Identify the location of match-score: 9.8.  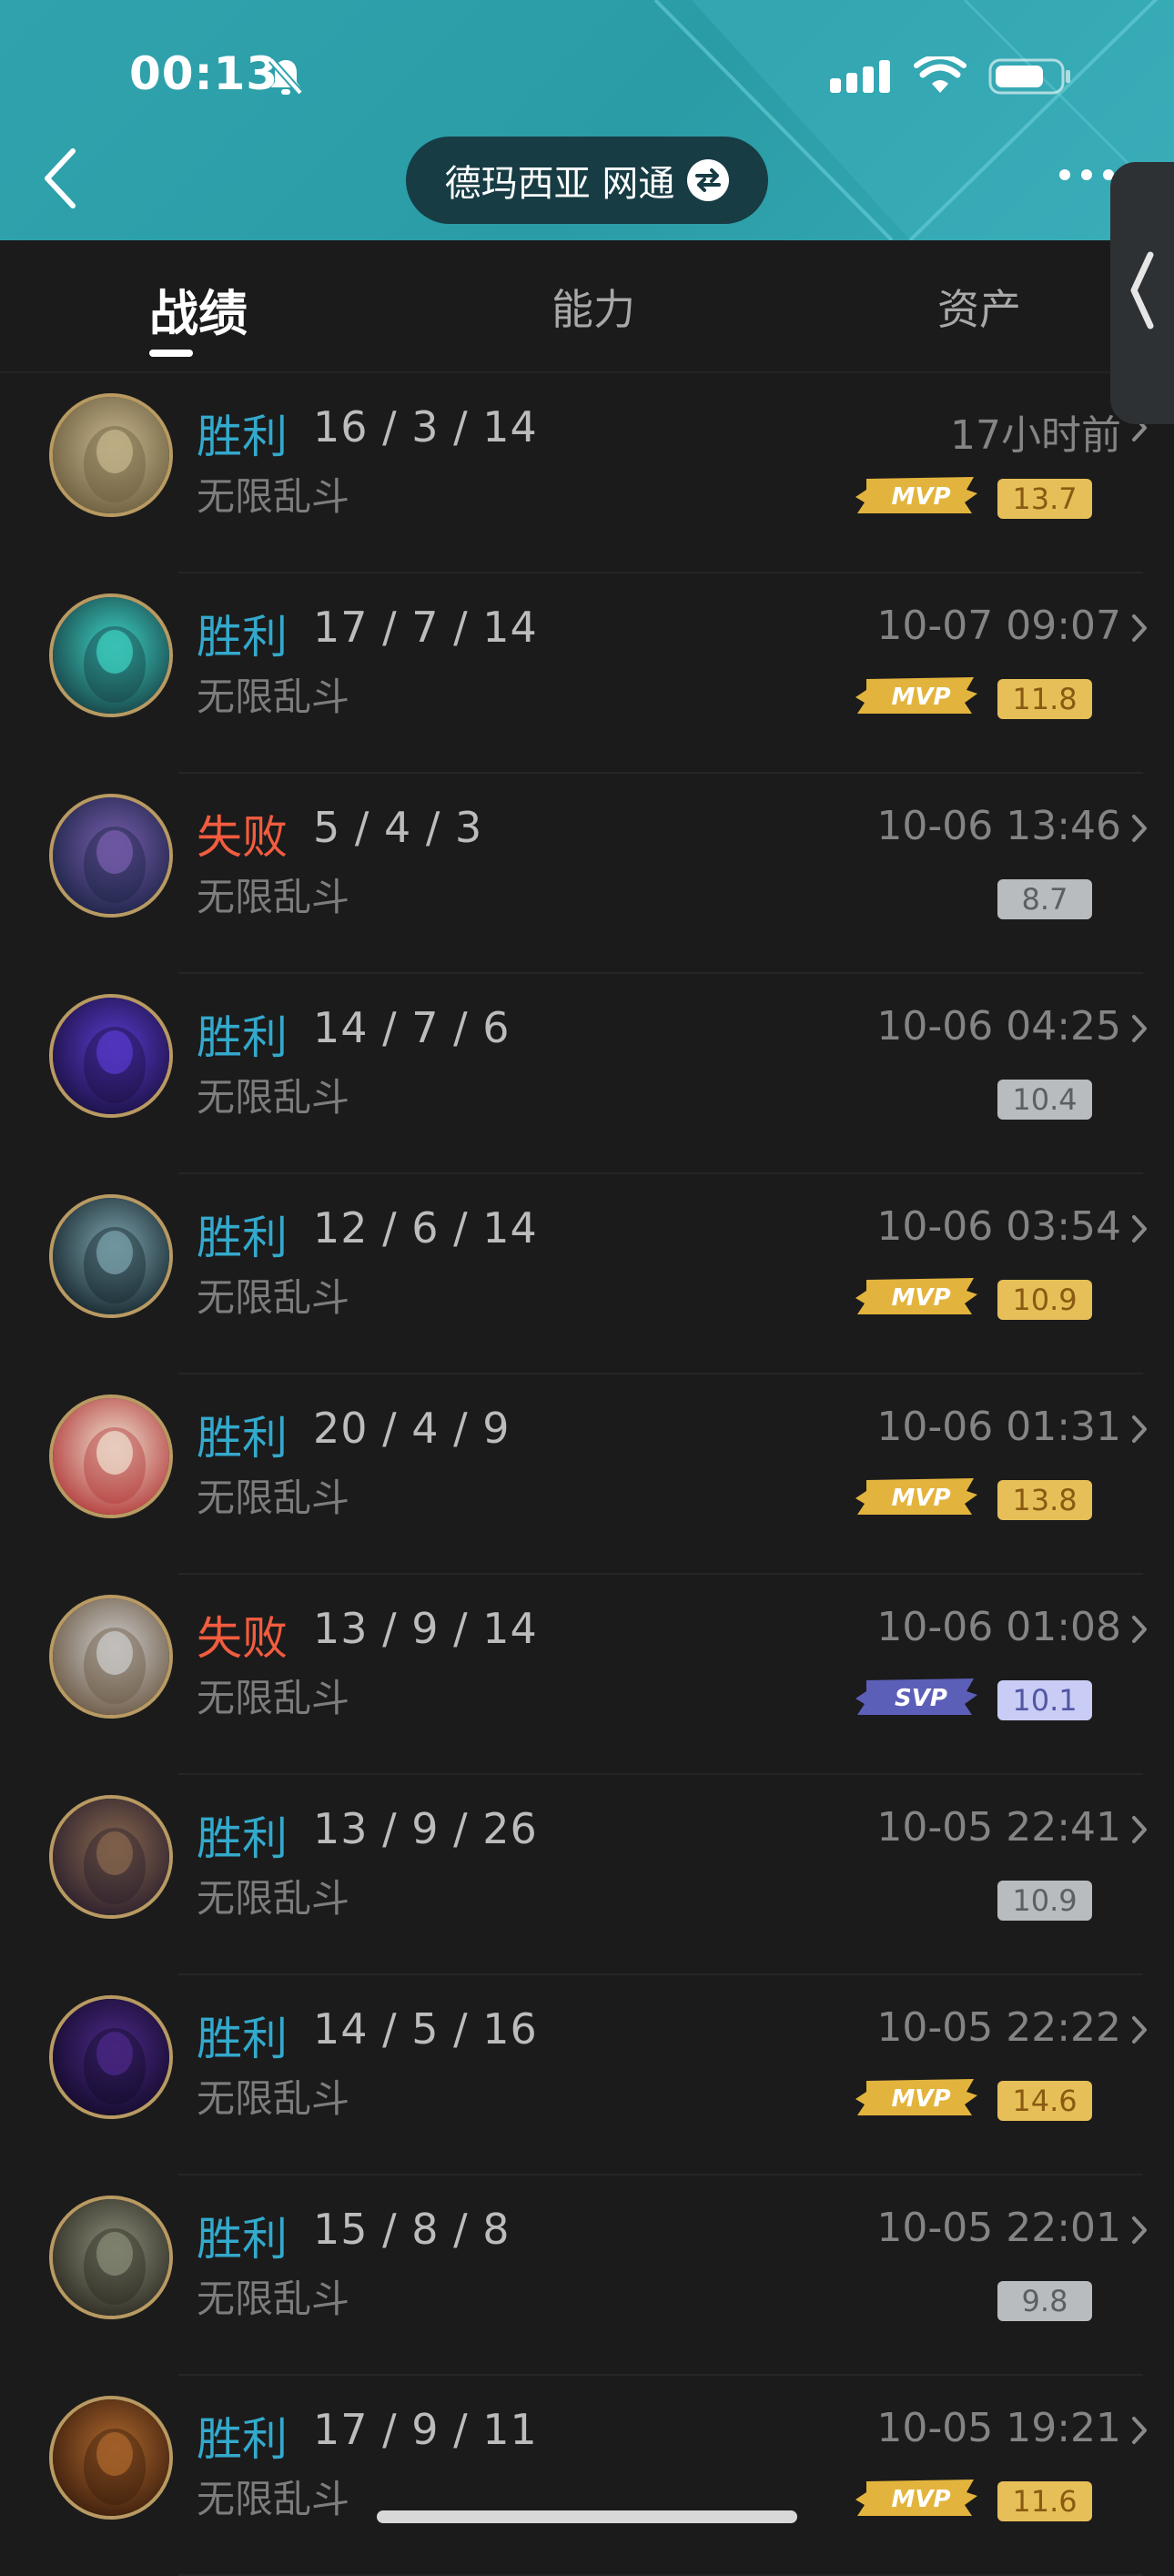
(1044, 2301).